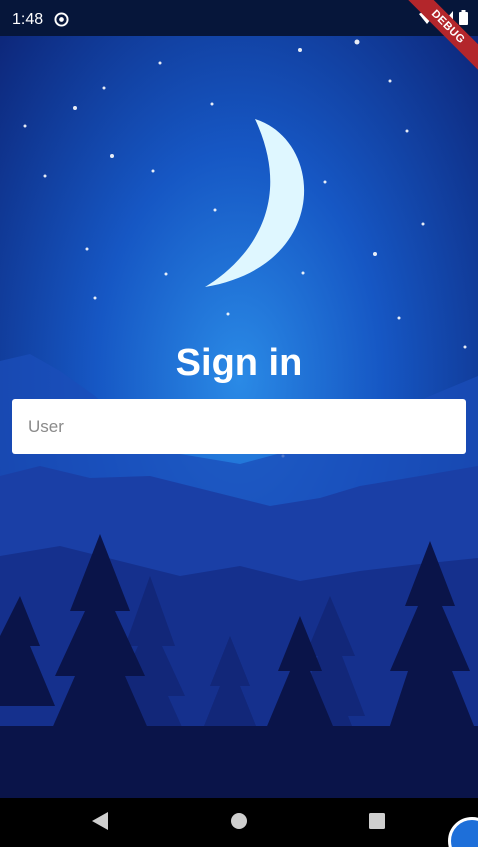  I want to click on user-field, so click(239, 426).